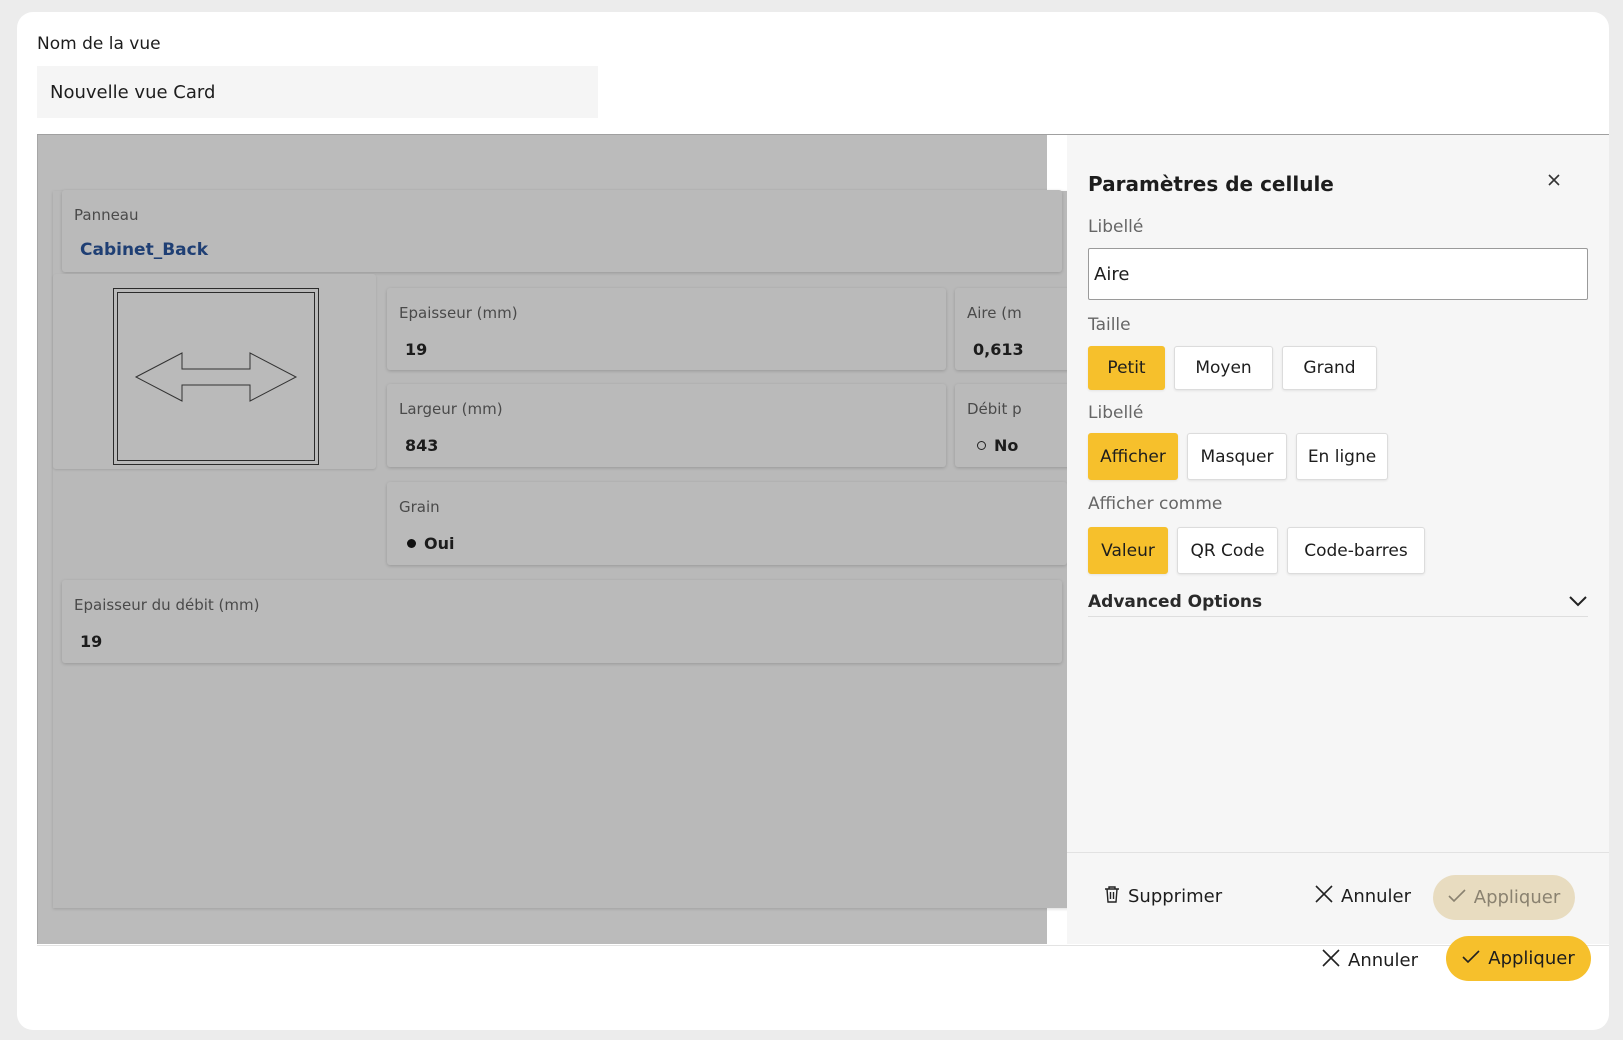  I want to click on grain-direction-icon, so click(216, 376).